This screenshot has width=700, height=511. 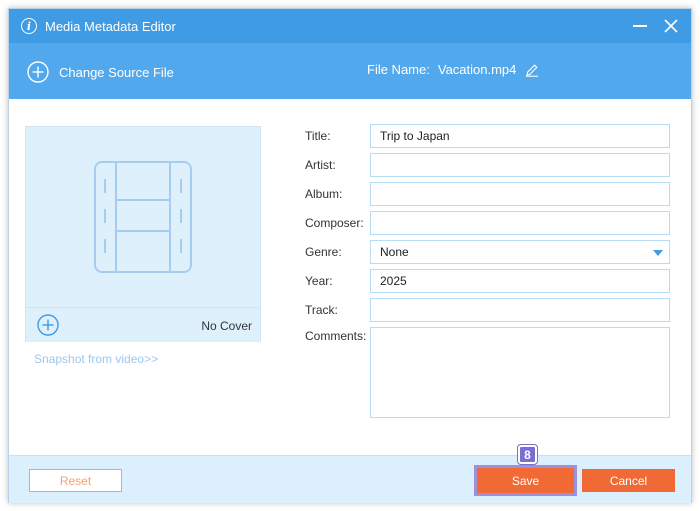 What do you see at coordinates (520, 252) in the screenshot?
I see `genre-select: None` at bounding box center [520, 252].